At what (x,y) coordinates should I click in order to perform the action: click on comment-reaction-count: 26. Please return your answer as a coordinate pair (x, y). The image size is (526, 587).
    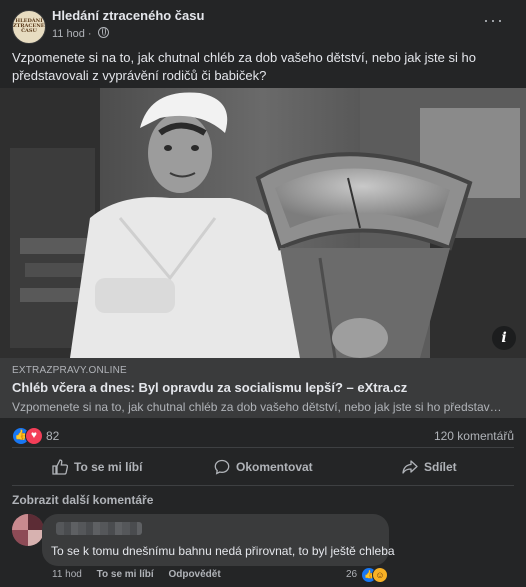
    Looking at the image, I should click on (352, 574).